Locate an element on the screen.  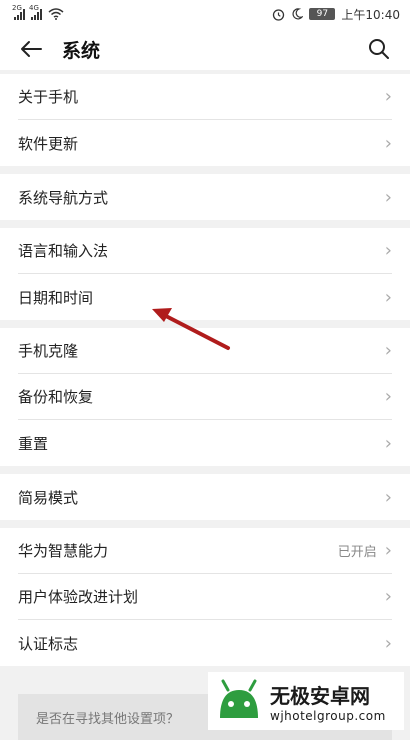
settings-item-label: 日期和时间 is located at coordinates (56, 297).